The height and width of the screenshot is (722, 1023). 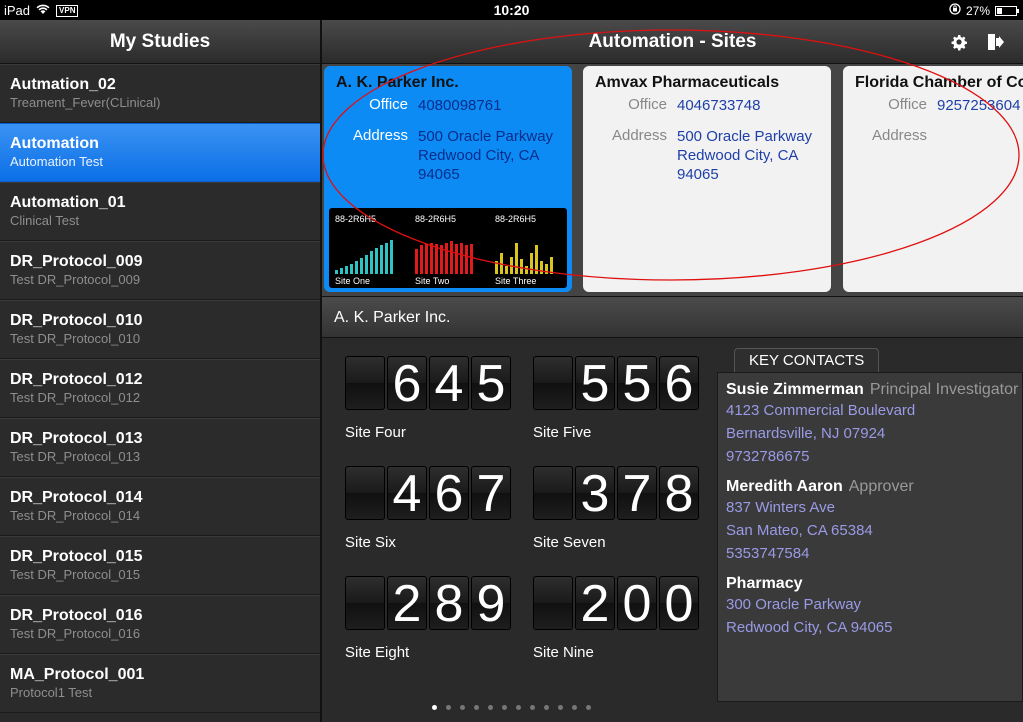 I want to click on address-line: 500 Oracle Parkway, so click(x=486, y=136).